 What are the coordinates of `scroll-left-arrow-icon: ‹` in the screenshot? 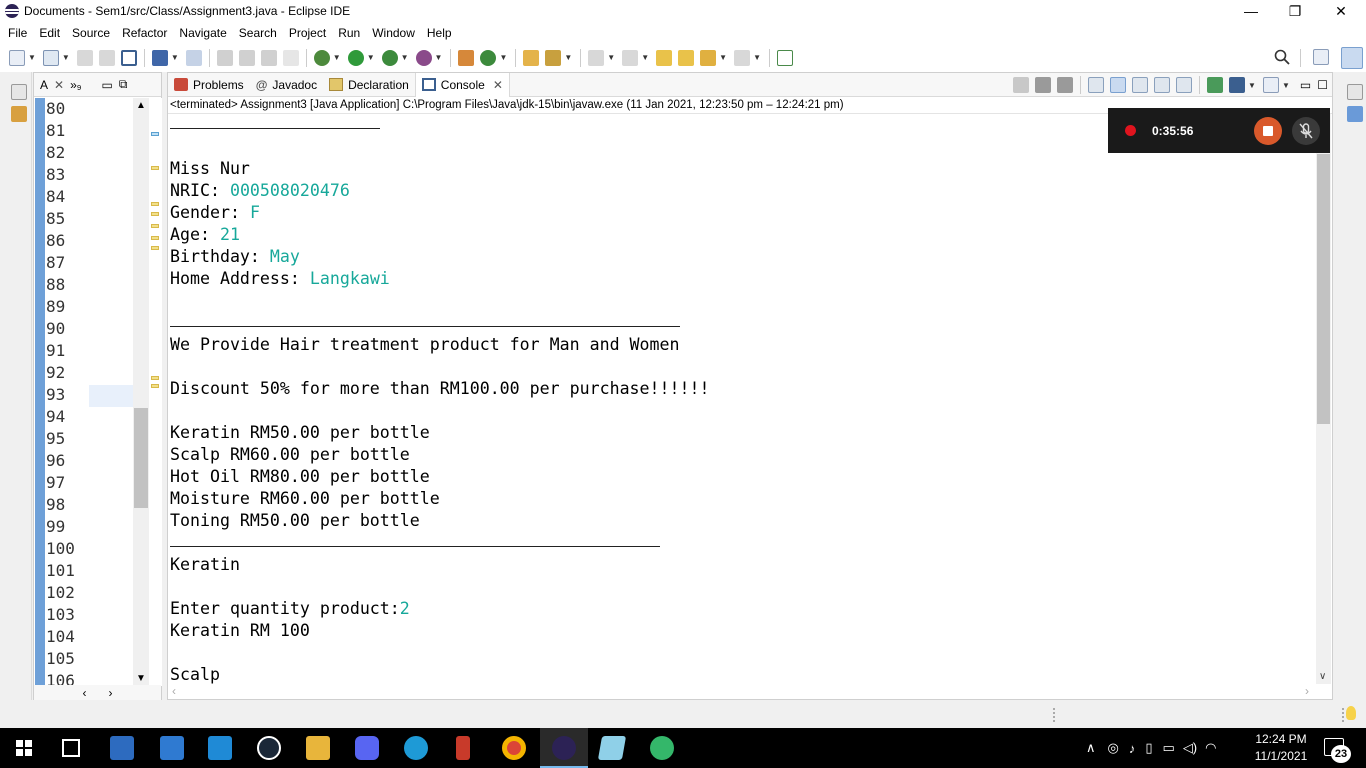 It's located at (85, 693).